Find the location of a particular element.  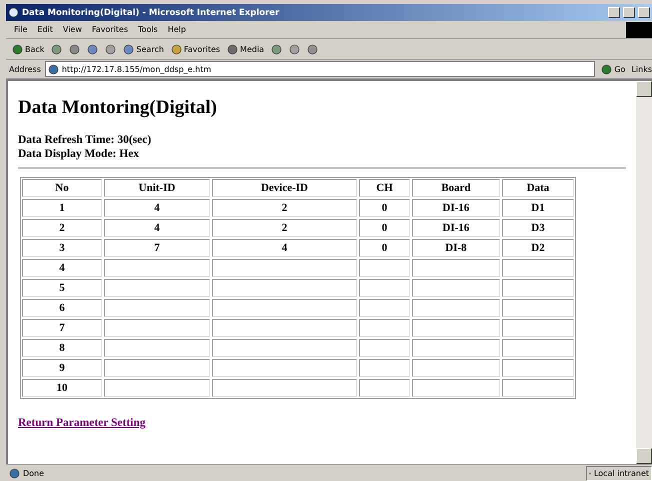

table-cell: D1 is located at coordinates (538, 208).